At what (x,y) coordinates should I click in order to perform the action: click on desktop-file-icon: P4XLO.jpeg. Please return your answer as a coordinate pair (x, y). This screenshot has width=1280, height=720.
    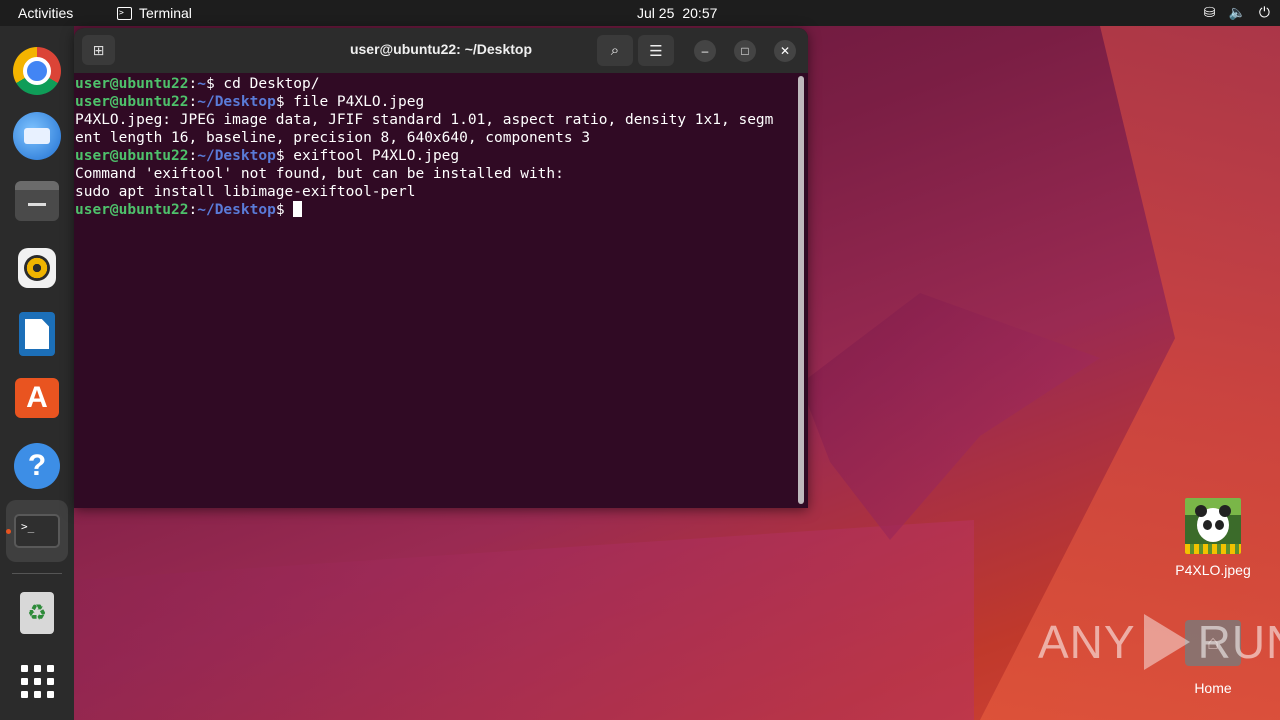
    Looking at the image, I should click on (1213, 538).